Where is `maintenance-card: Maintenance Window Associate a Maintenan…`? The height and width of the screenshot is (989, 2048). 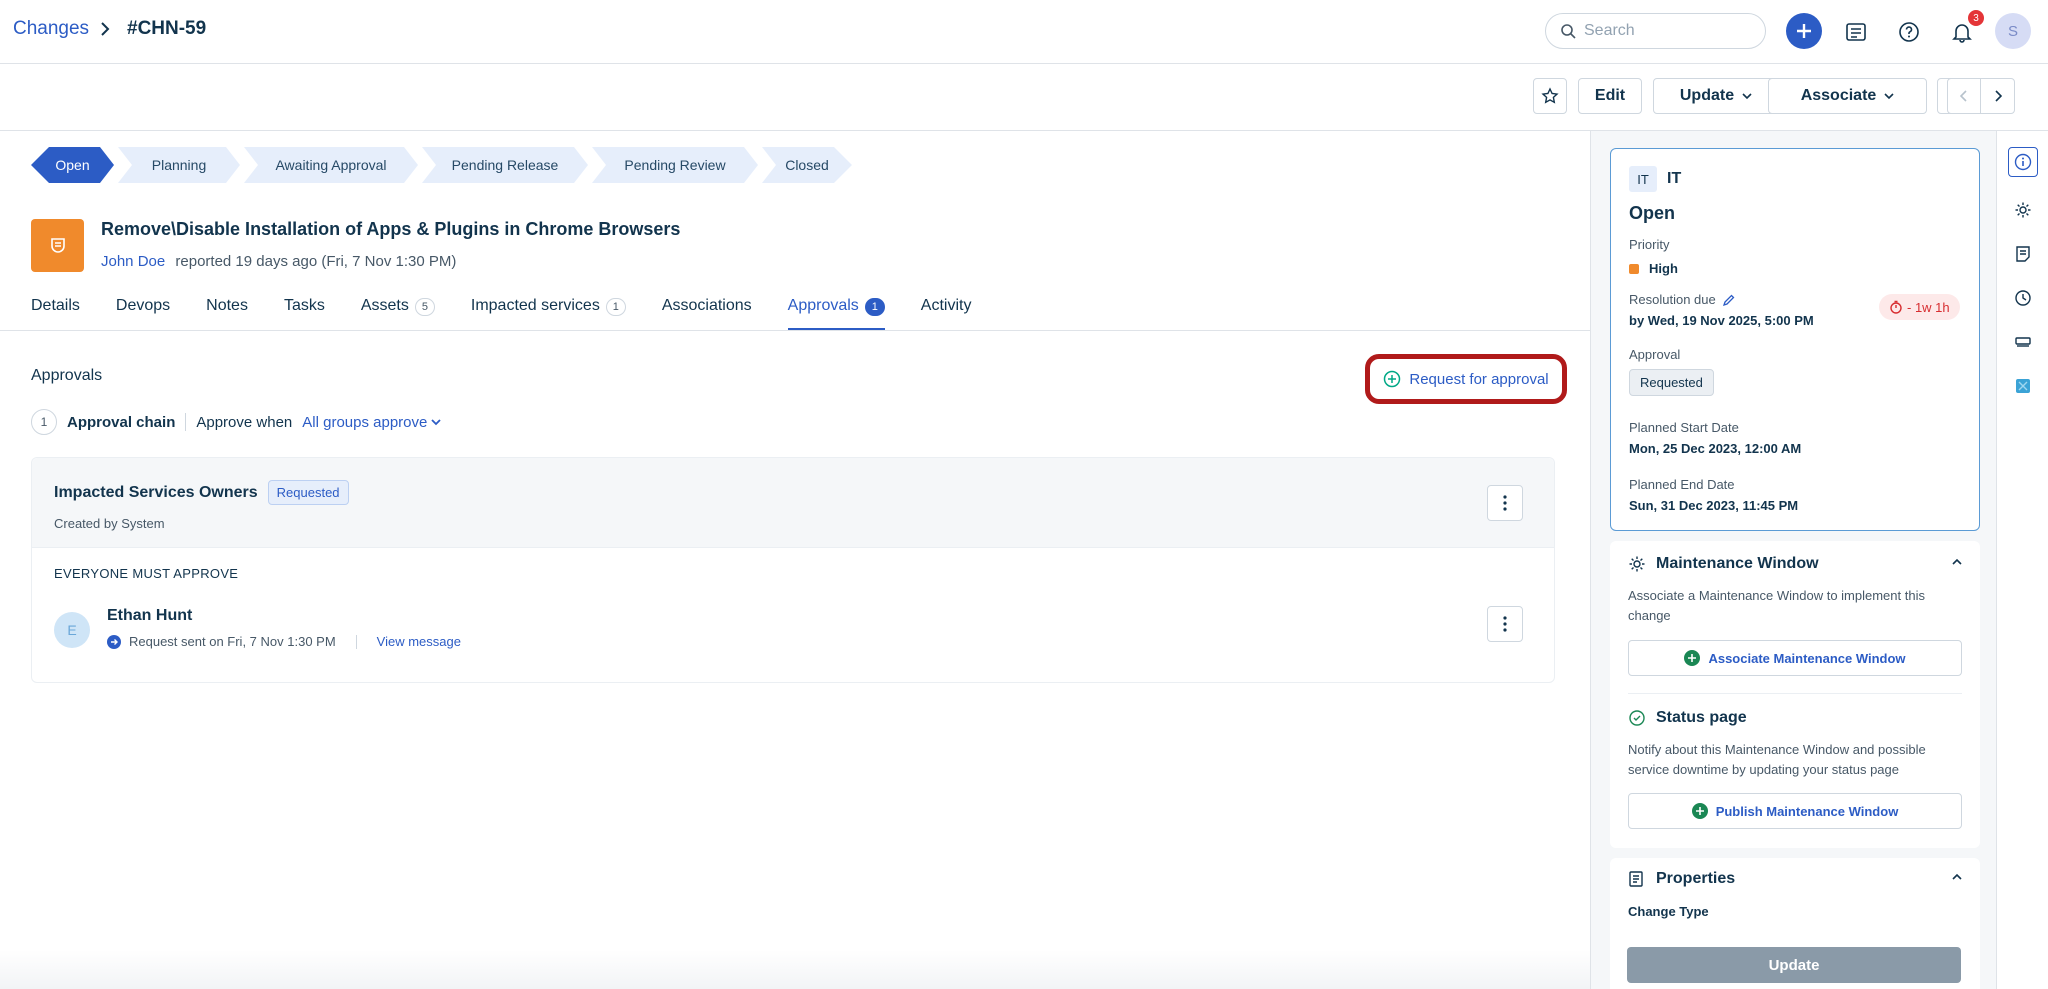
maintenance-card: Maintenance Window Associate a Maintenan… is located at coordinates (1795, 694).